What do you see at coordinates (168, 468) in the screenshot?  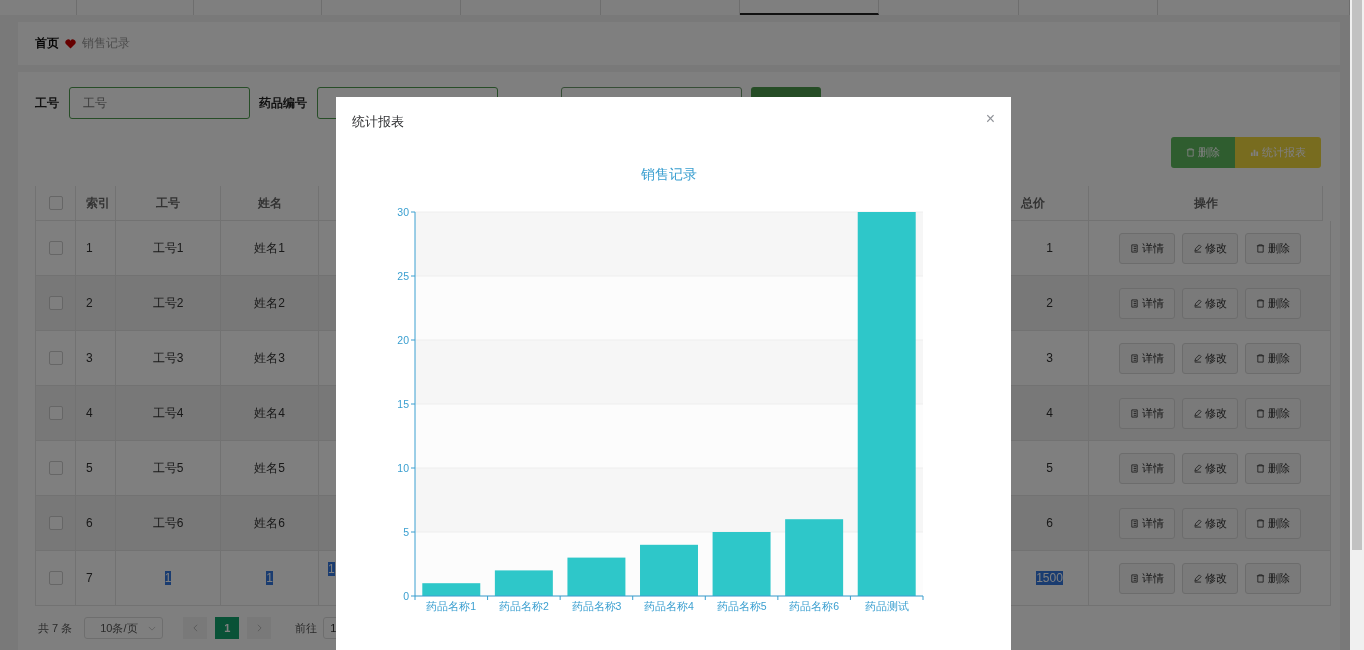 I see `table-cell: 工号5` at bounding box center [168, 468].